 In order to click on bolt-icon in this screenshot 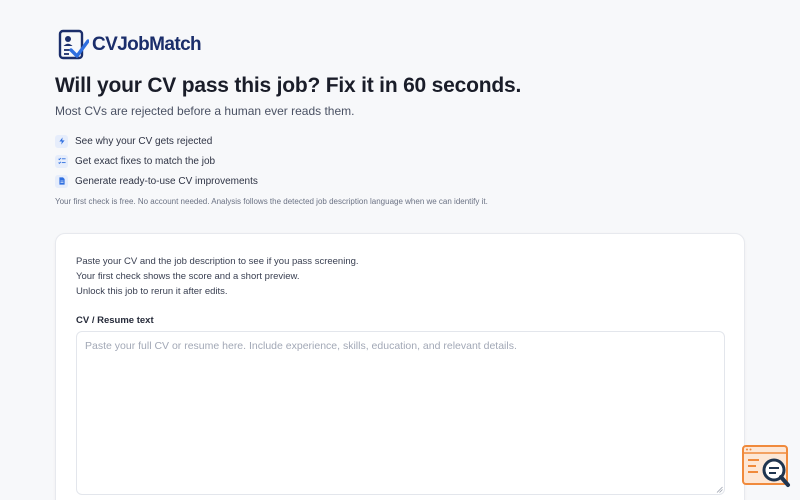, I will do `click(61, 141)`.